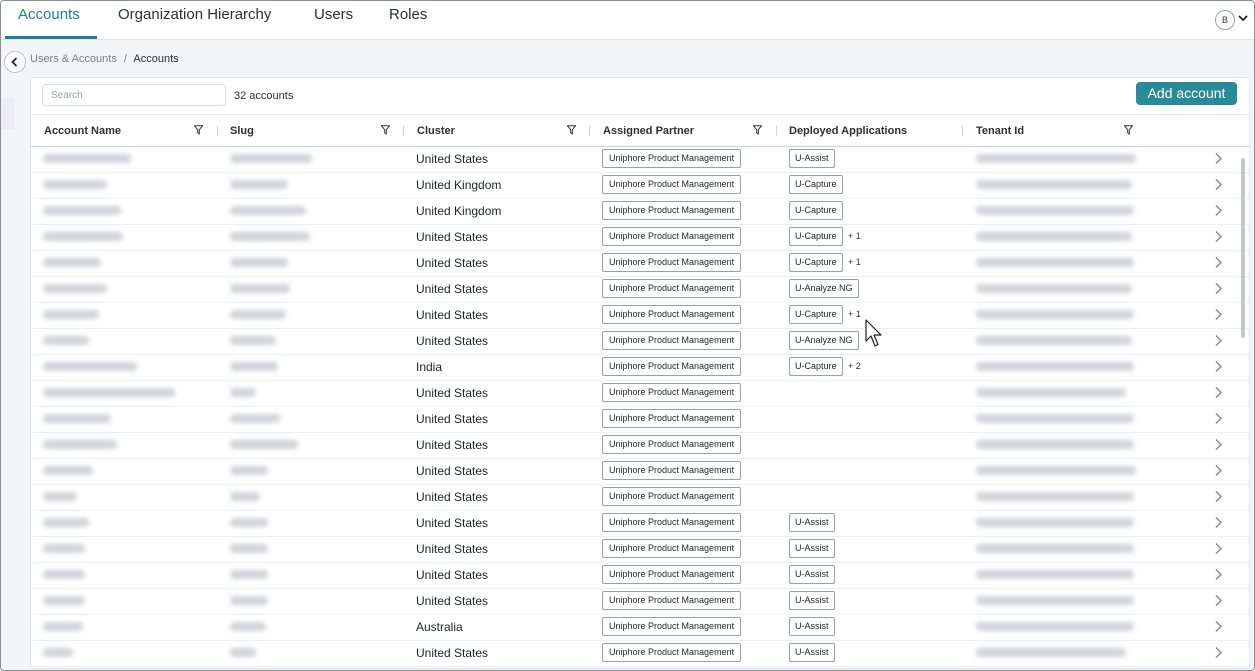  I want to click on more-applications-count: + 2, so click(854, 366).